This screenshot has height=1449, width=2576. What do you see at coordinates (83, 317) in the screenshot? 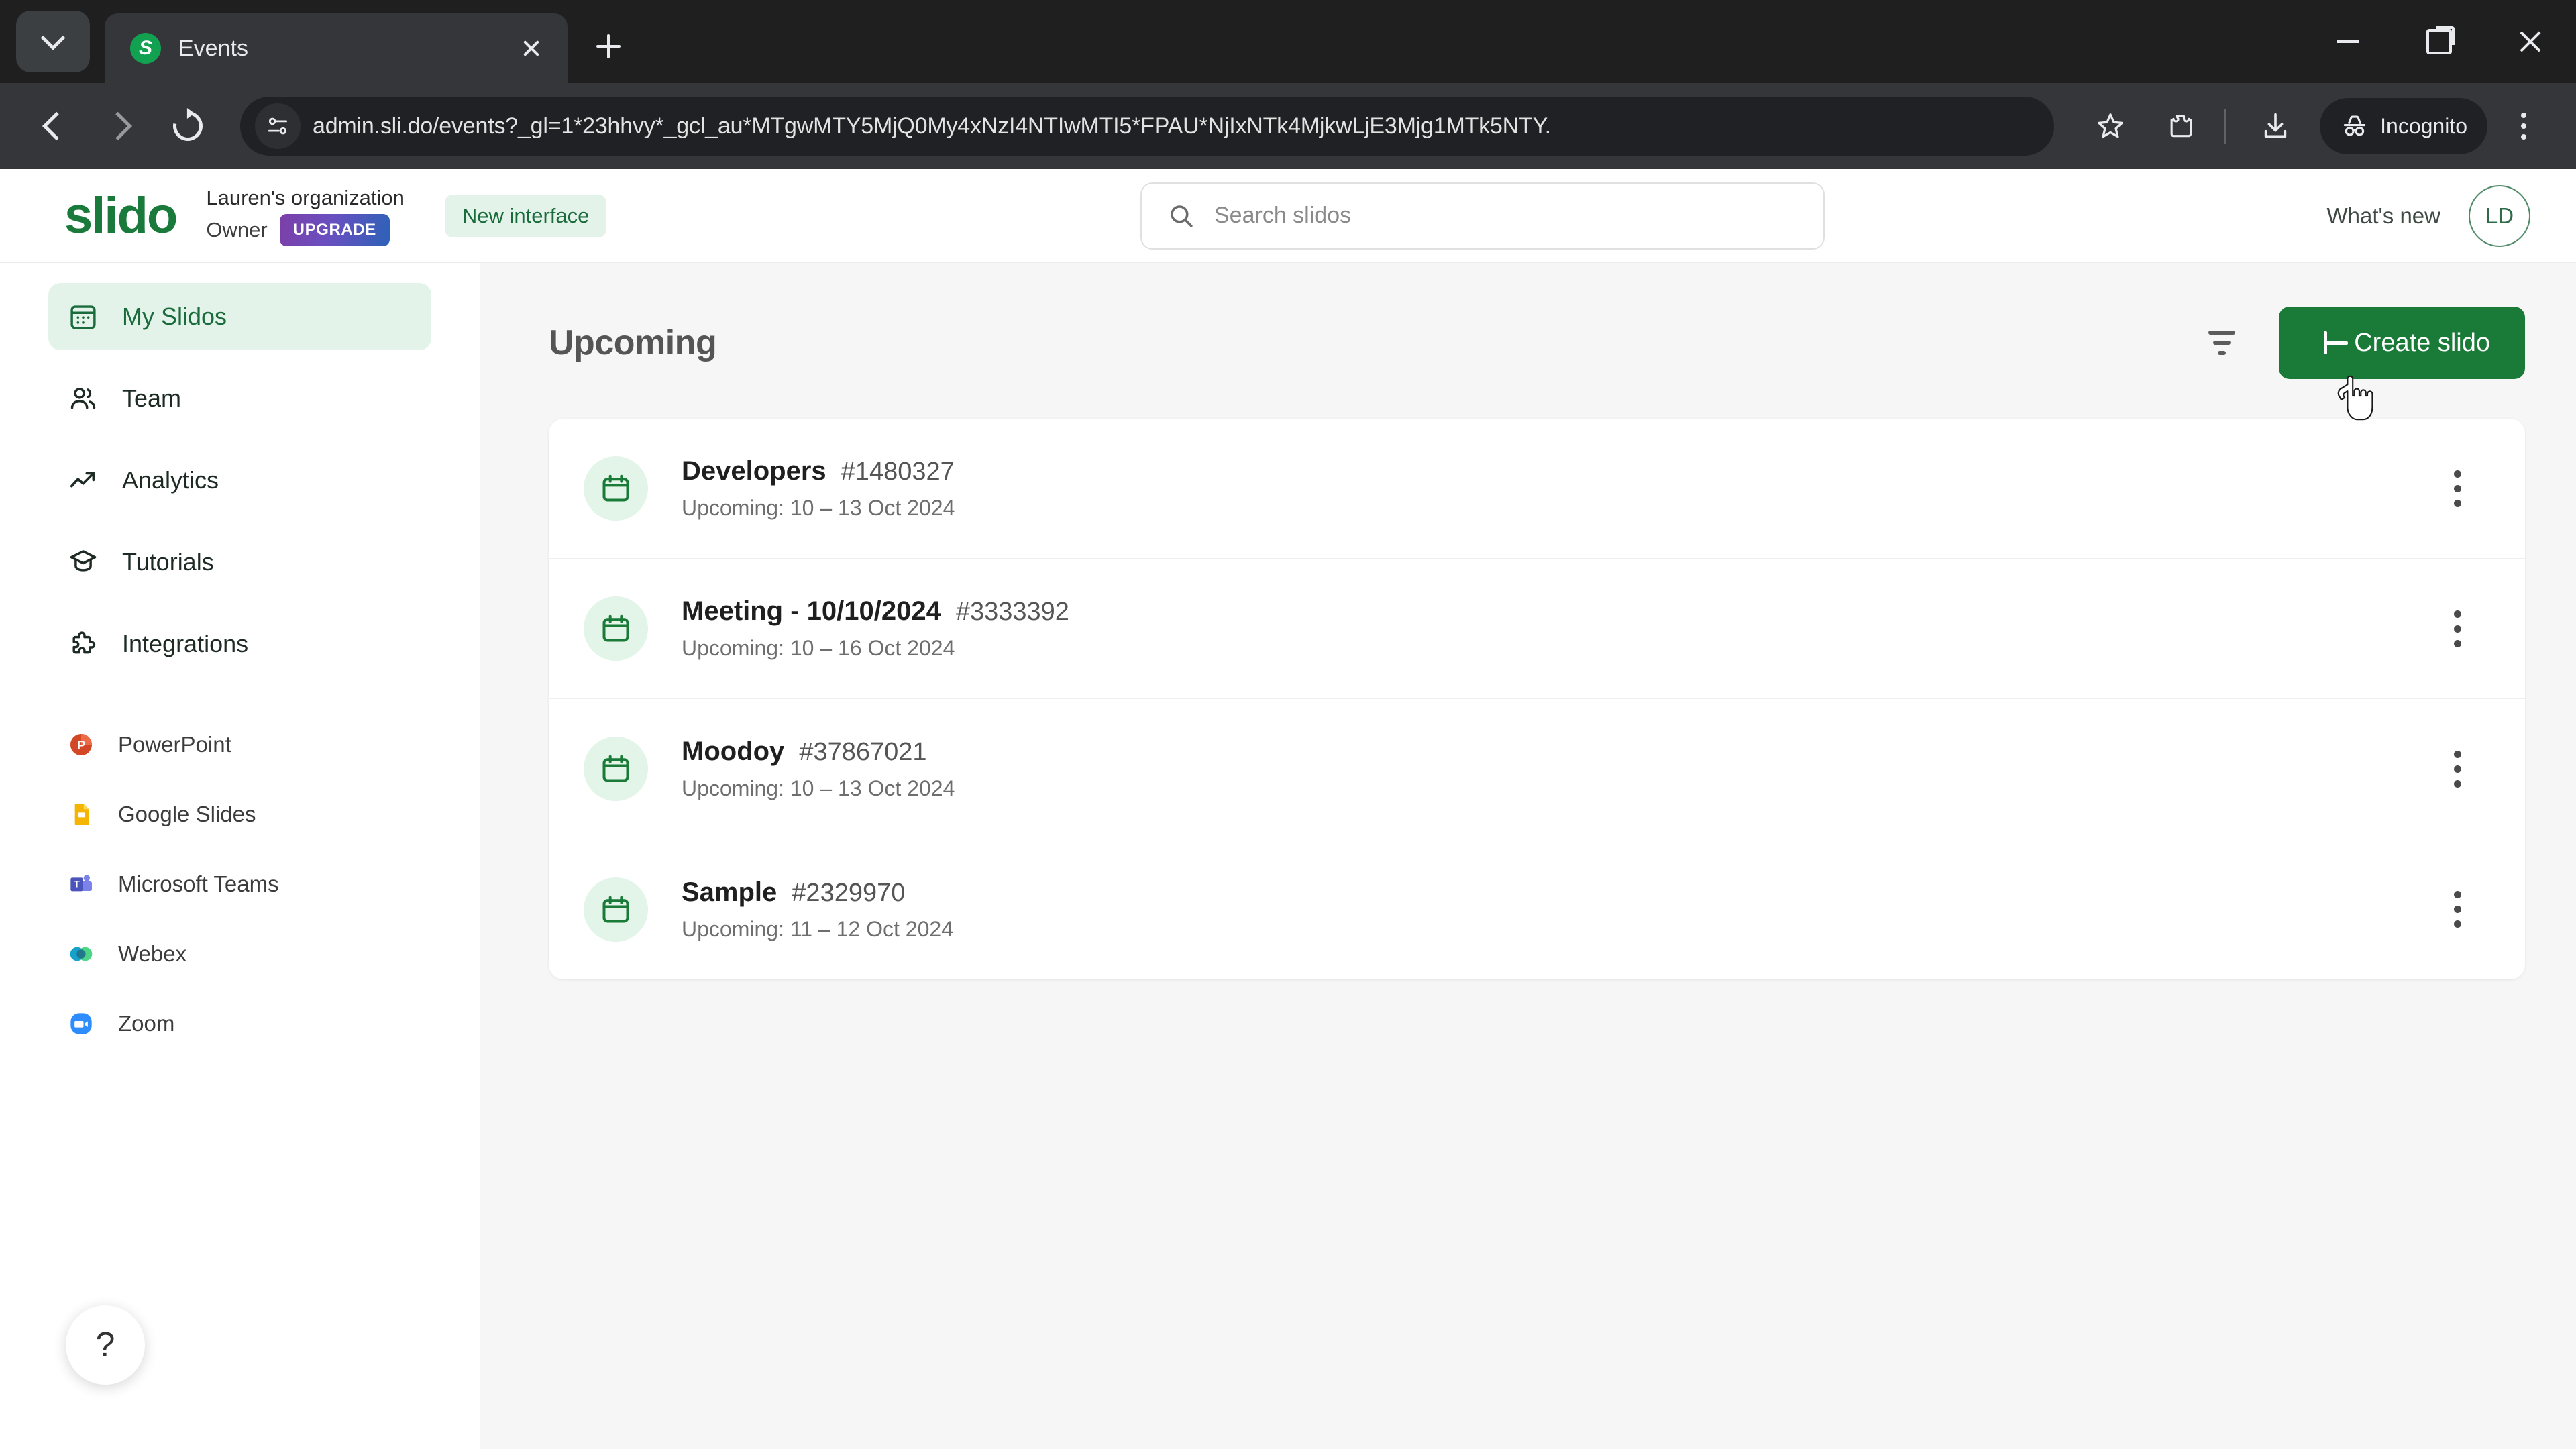
I see `calendar-grid-icon` at bounding box center [83, 317].